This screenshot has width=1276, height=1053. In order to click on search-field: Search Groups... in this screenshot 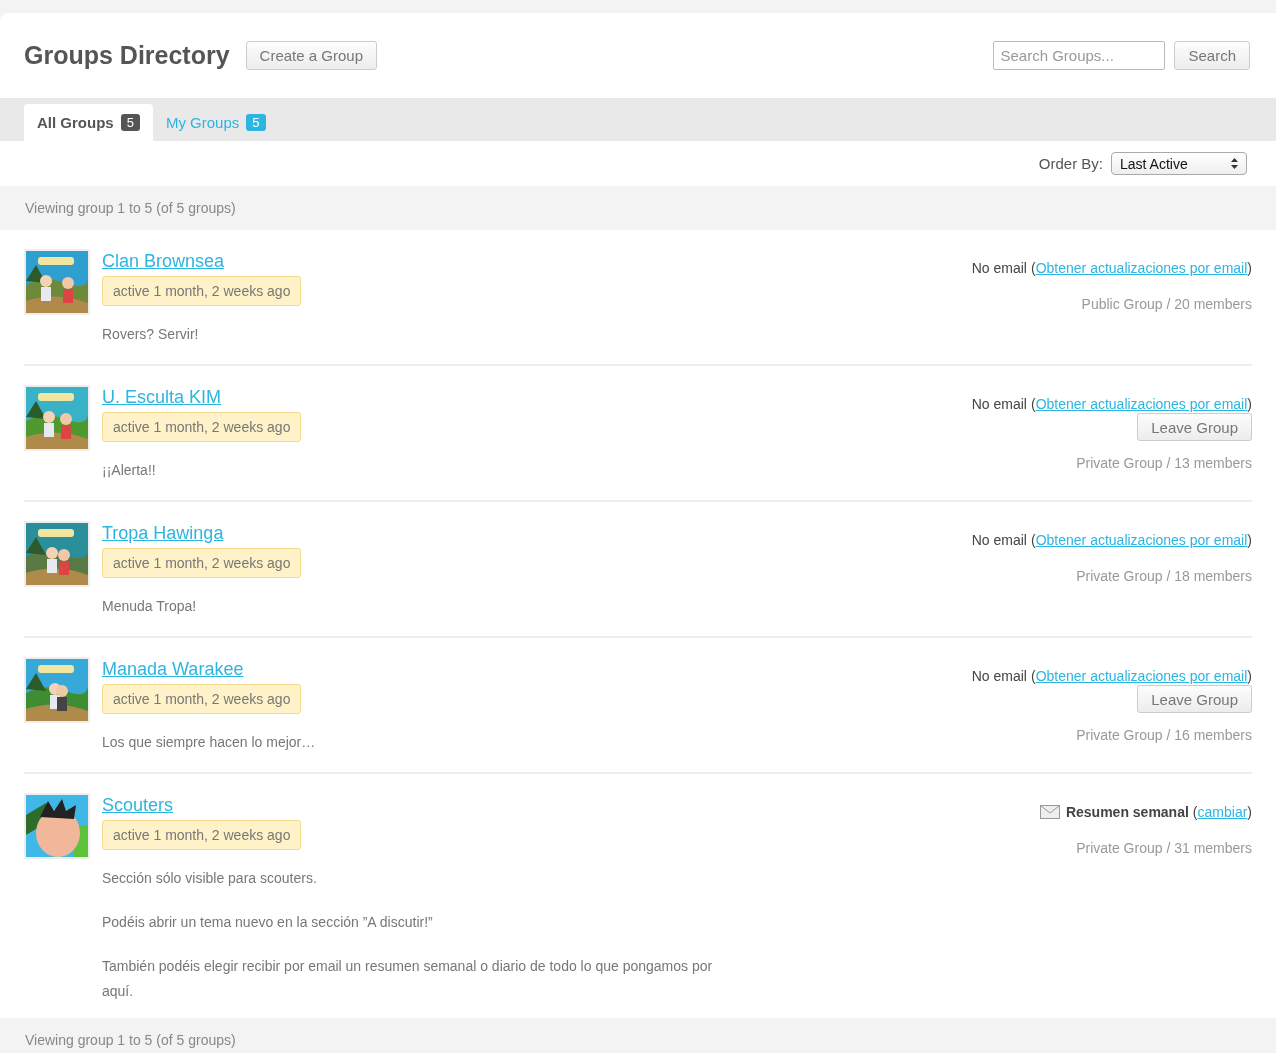, I will do `click(1079, 55)`.